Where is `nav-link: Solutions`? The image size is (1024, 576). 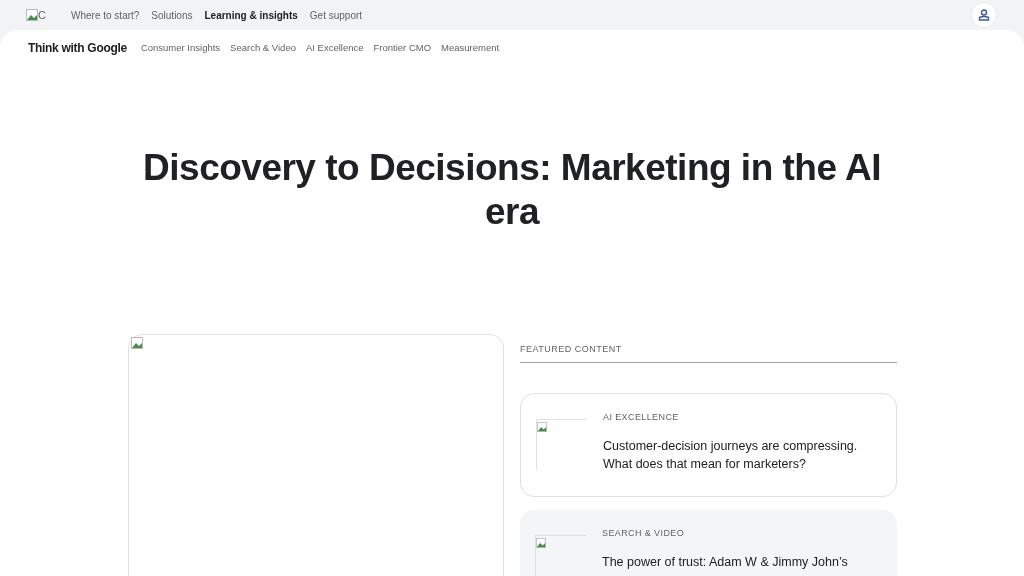 nav-link: Solutions is located at coordinates (172, 15).